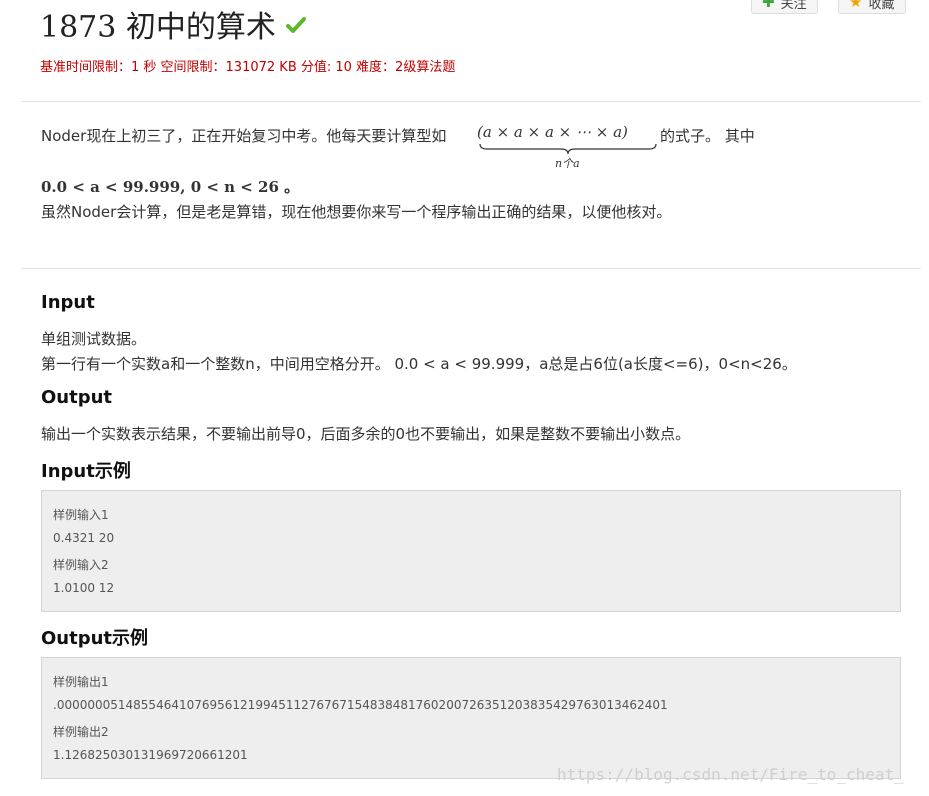 The image size is (929, 796). What do you see at coordinates (567, 163) in the screenshot?
I see `underbrace-label: n个a` at bounding box center [567, 163].